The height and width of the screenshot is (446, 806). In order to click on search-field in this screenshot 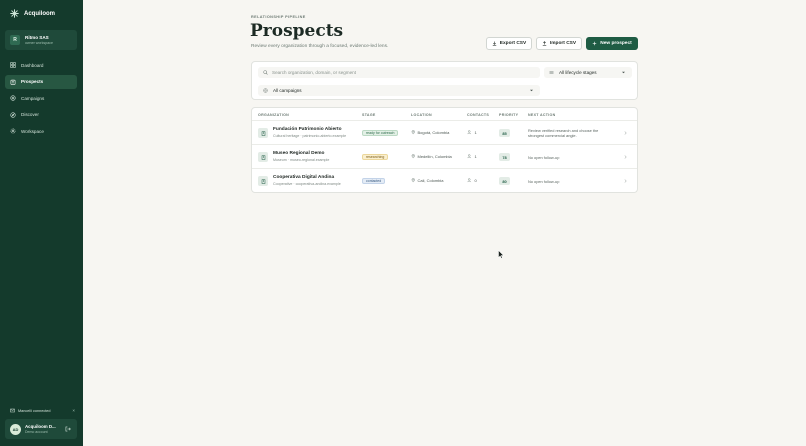, I will do `click(399, 72)`.